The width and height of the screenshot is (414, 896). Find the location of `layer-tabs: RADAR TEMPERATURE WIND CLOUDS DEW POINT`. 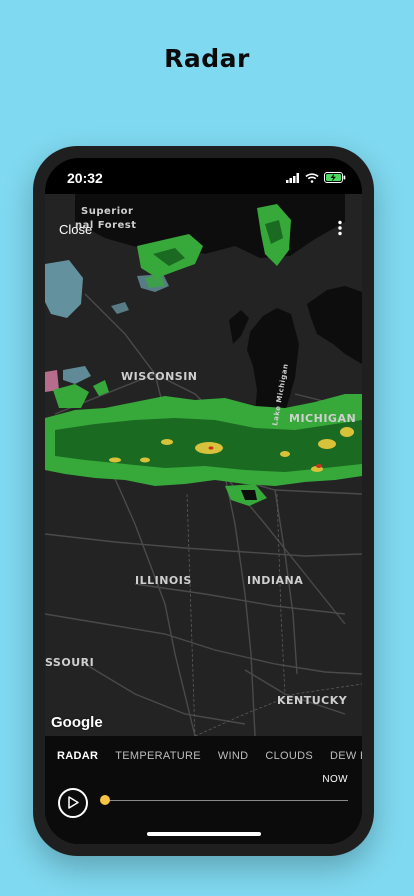

layer-tabs: RADAR TEMPERATURE WIND CLOUDS DEW POINT is located at coordinates (209, 756).